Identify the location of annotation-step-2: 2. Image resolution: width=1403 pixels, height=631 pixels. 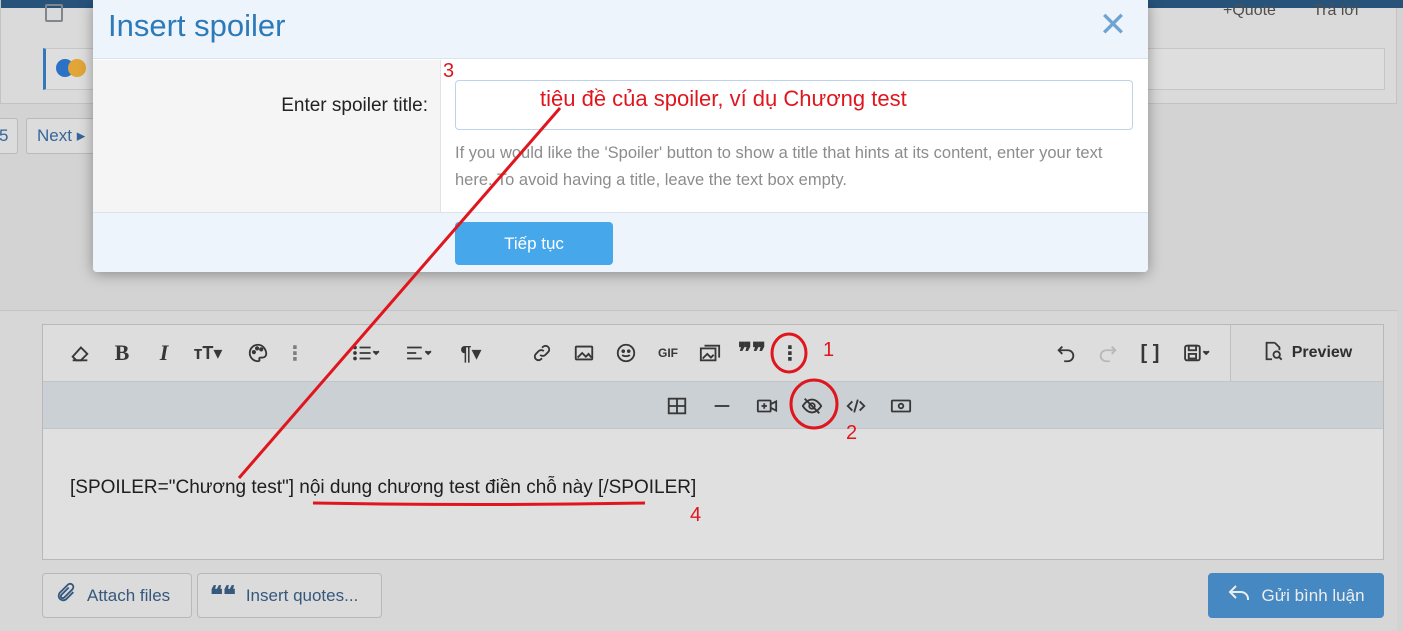
(852, 433).